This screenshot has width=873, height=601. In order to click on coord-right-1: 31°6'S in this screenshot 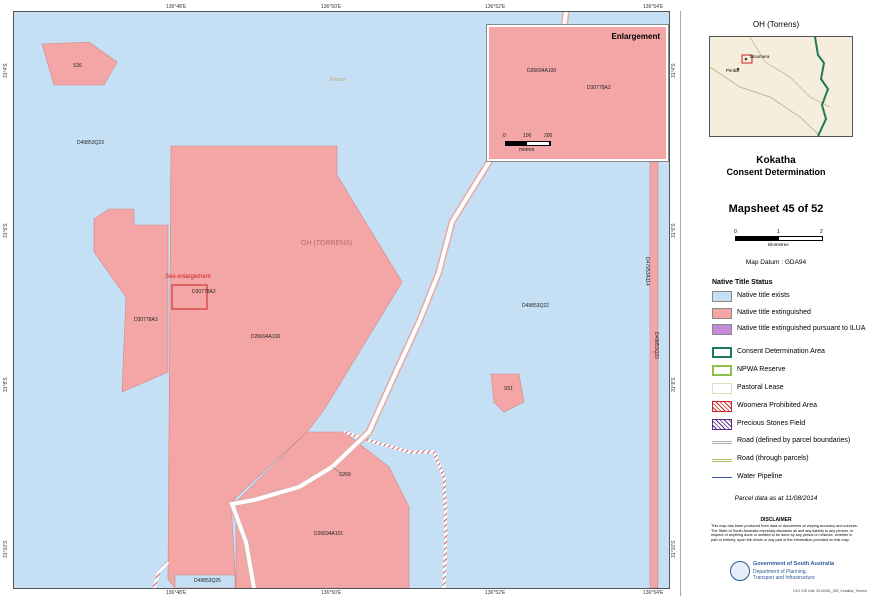, I will do `click(674, 230)`.